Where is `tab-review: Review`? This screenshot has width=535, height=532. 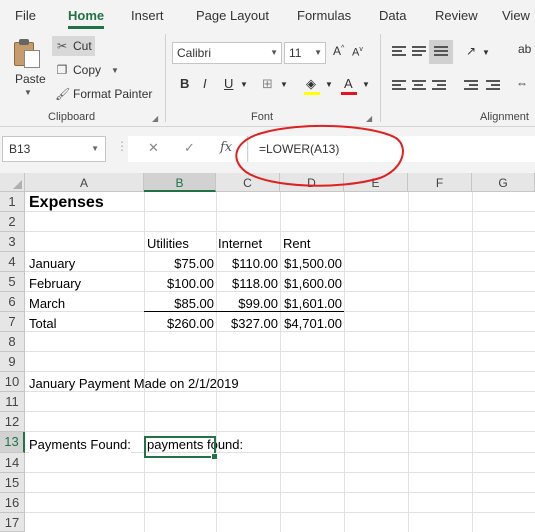 tab-review: Review is located at coordinates (456, 15).